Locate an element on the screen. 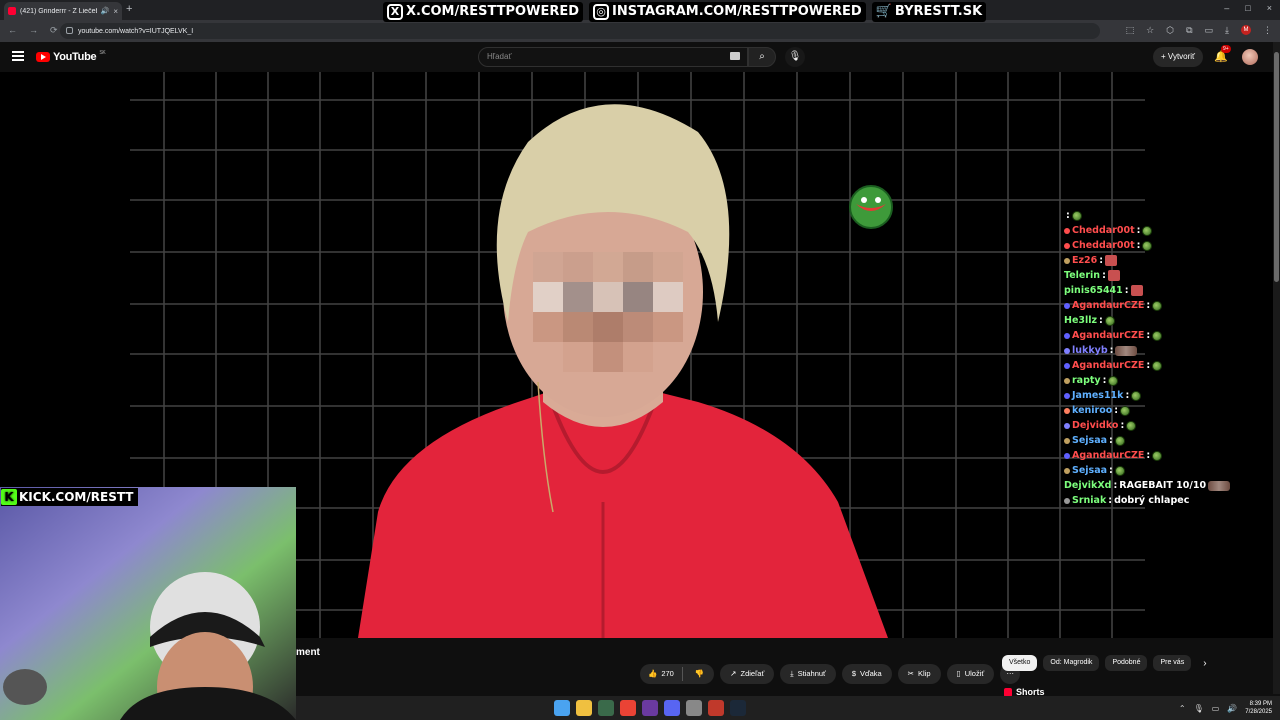 The image size is (1280, 720). reload-icon: ⟳ is located at coordinates (54, 30).